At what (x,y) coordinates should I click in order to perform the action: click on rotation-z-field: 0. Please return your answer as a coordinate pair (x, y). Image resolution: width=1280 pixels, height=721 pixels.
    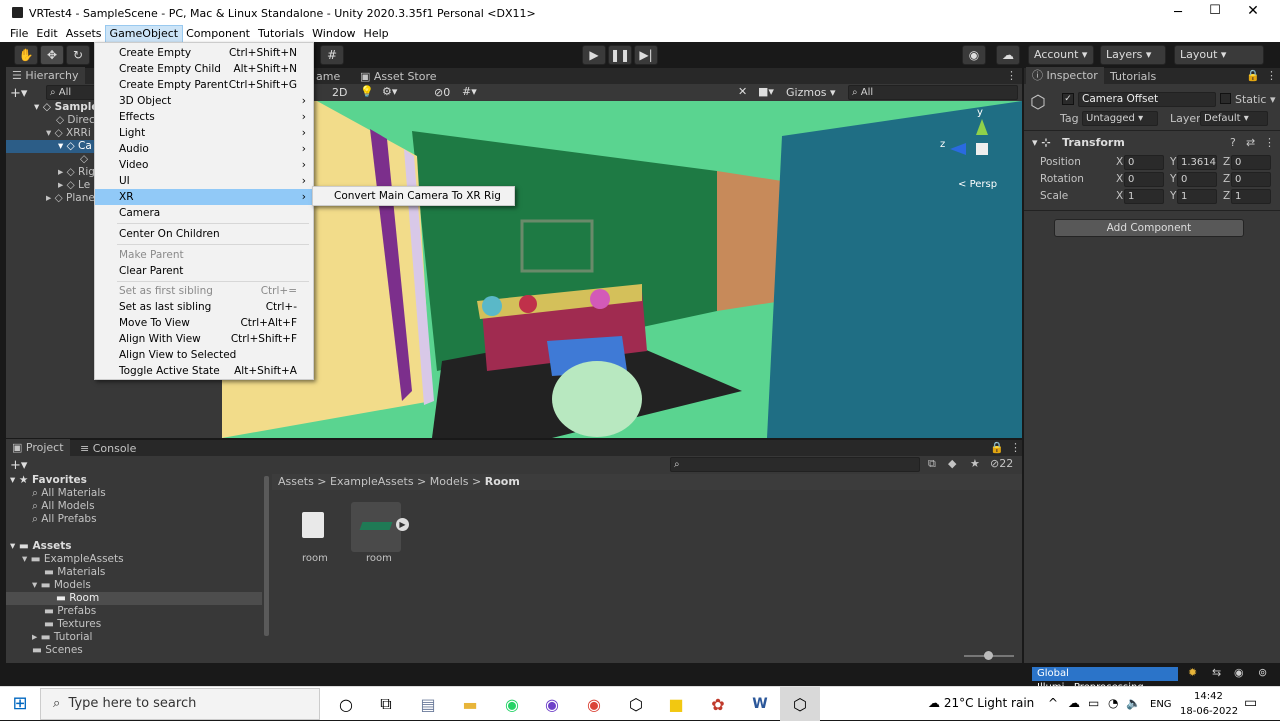
    Looking at the image, I should click on (1251, 179).